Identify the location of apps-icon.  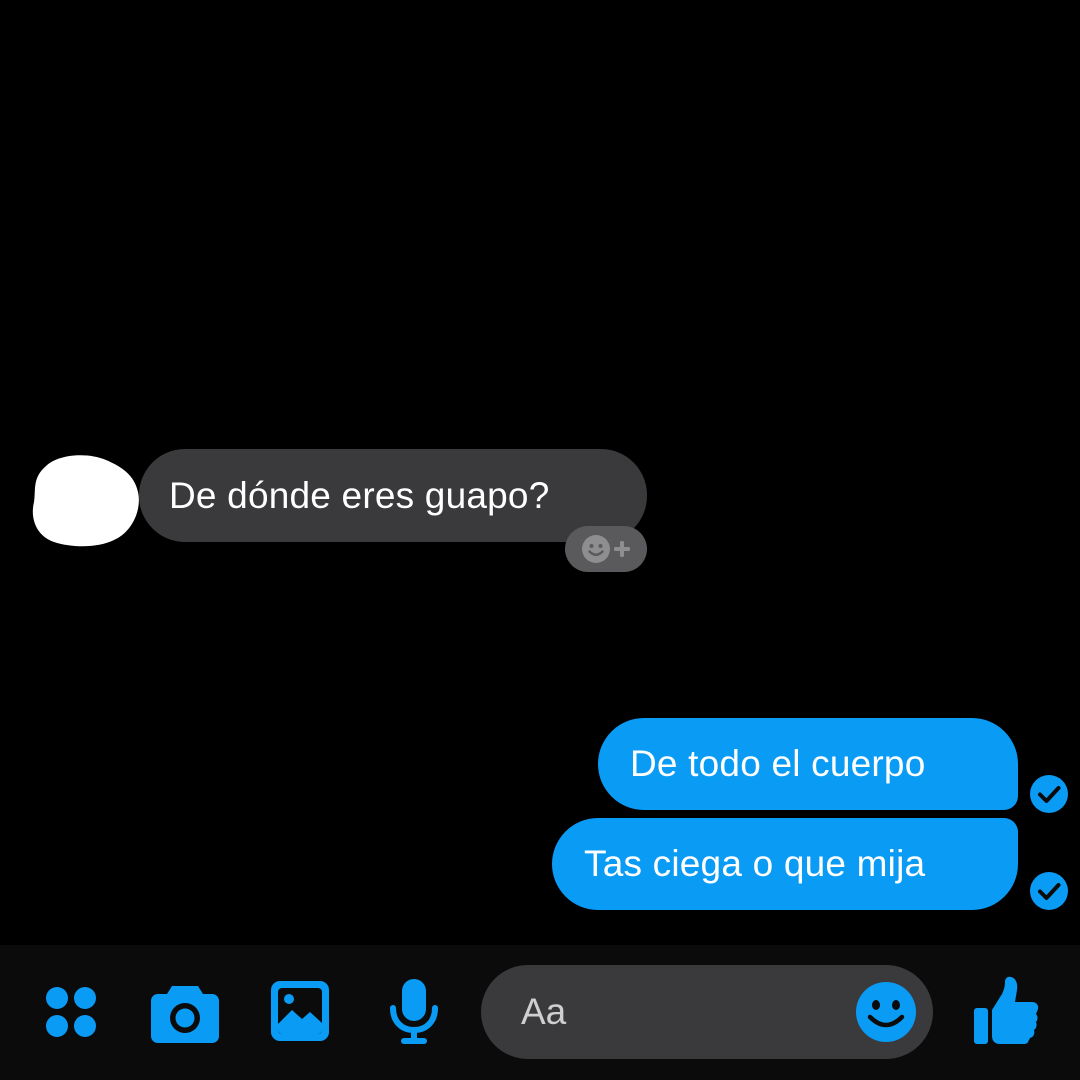
(71, 1012).